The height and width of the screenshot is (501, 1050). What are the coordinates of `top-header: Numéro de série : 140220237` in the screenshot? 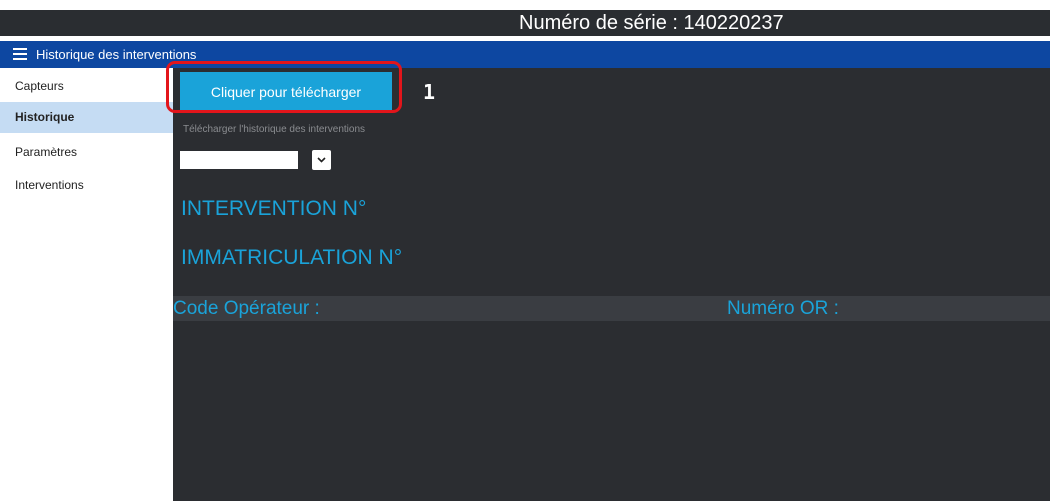 It's located at (525, 23).